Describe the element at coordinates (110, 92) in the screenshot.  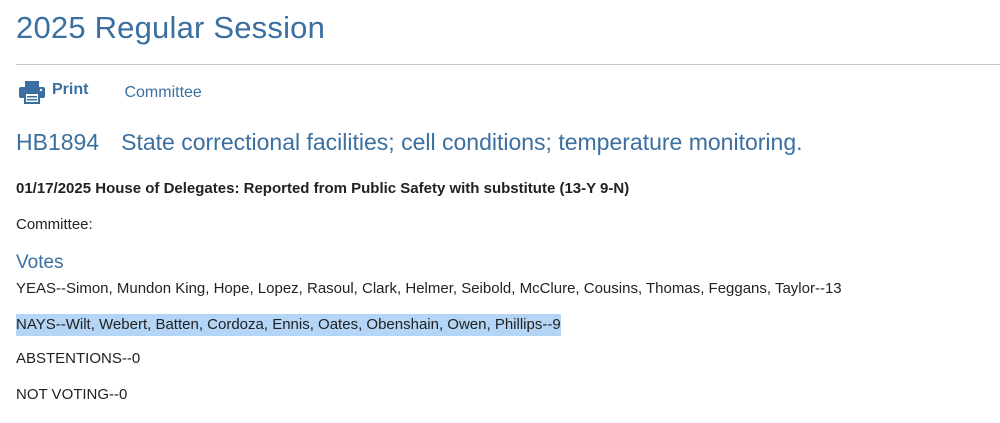
I see `toolbar: Print Committee` at that location.